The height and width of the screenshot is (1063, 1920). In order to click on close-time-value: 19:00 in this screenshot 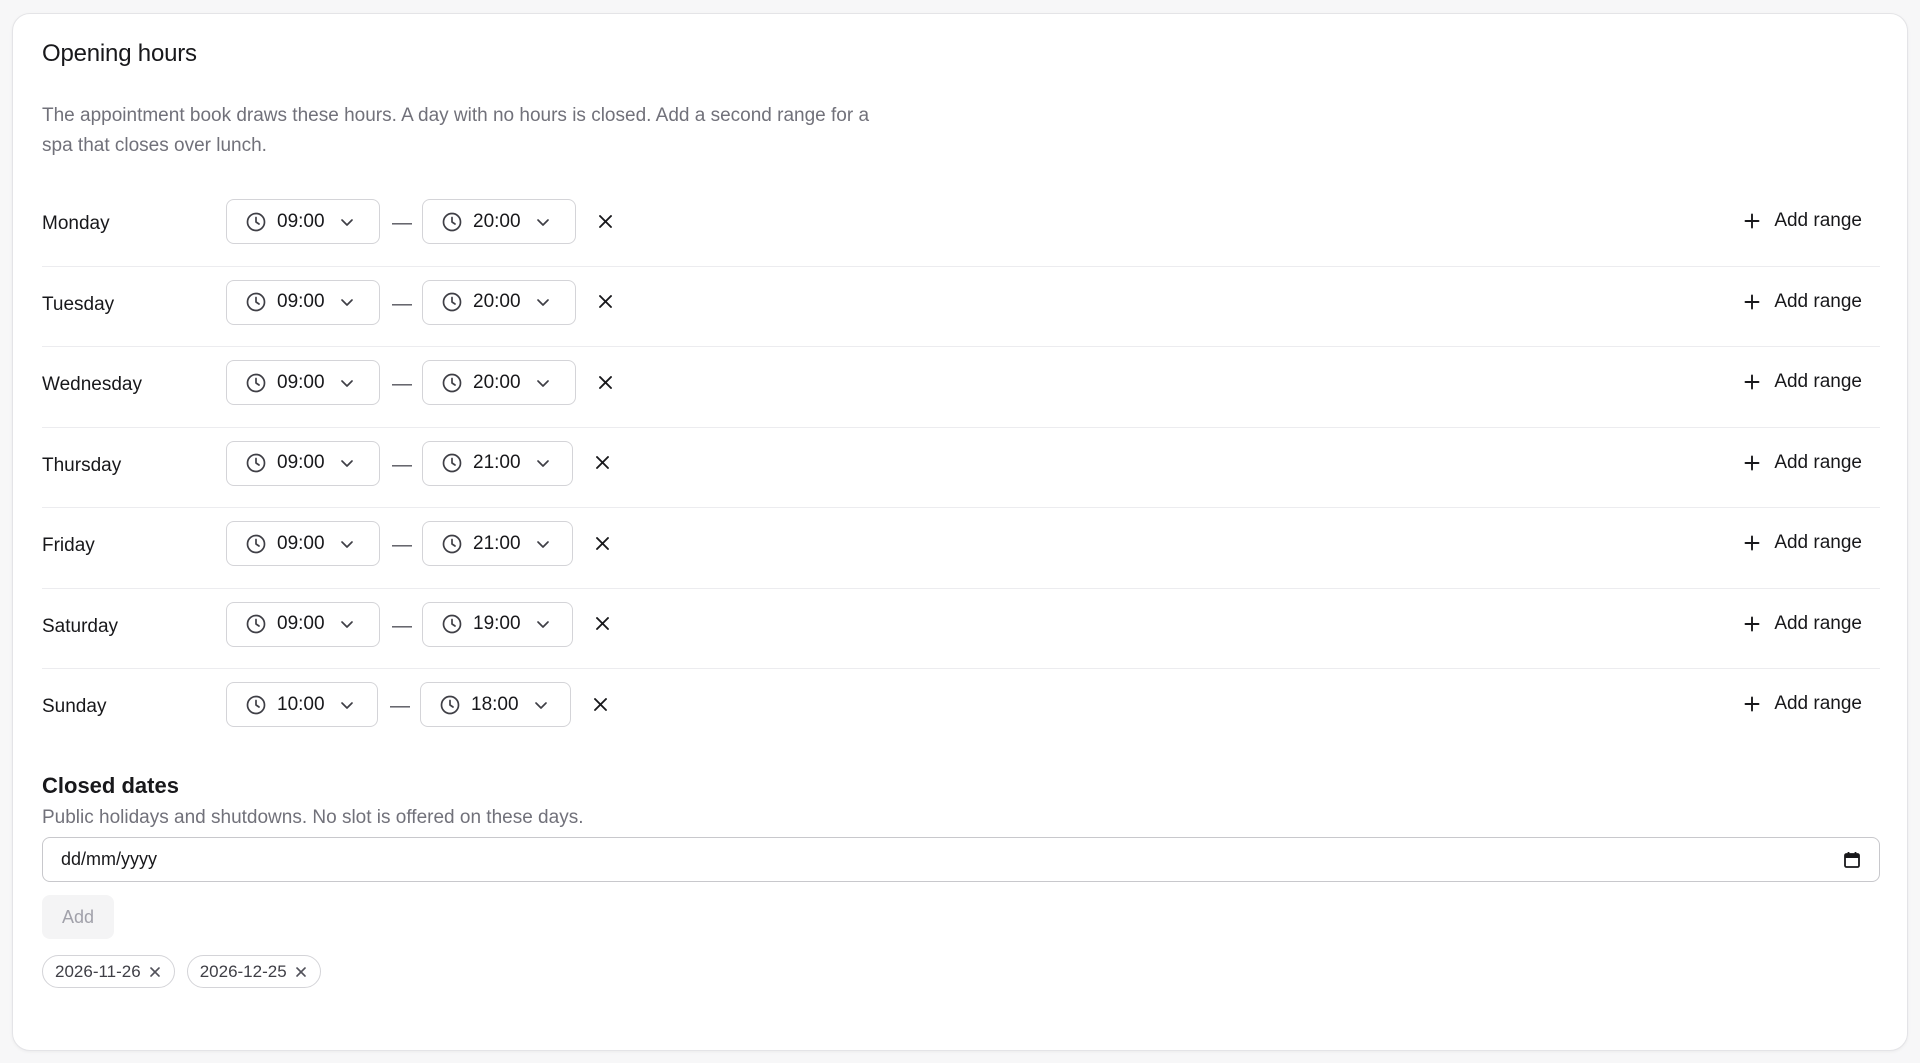, I will do `click(497, 623)`.